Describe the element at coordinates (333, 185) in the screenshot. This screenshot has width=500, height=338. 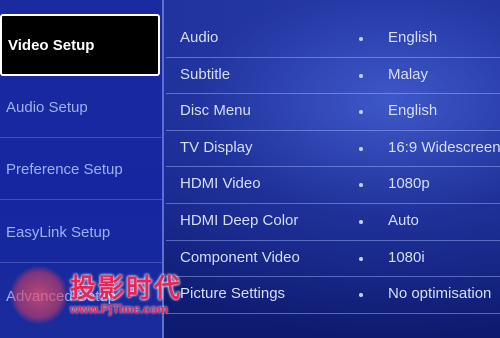
I see `setting-row-hdmi-video: HDMI Video 1080p` at that location.